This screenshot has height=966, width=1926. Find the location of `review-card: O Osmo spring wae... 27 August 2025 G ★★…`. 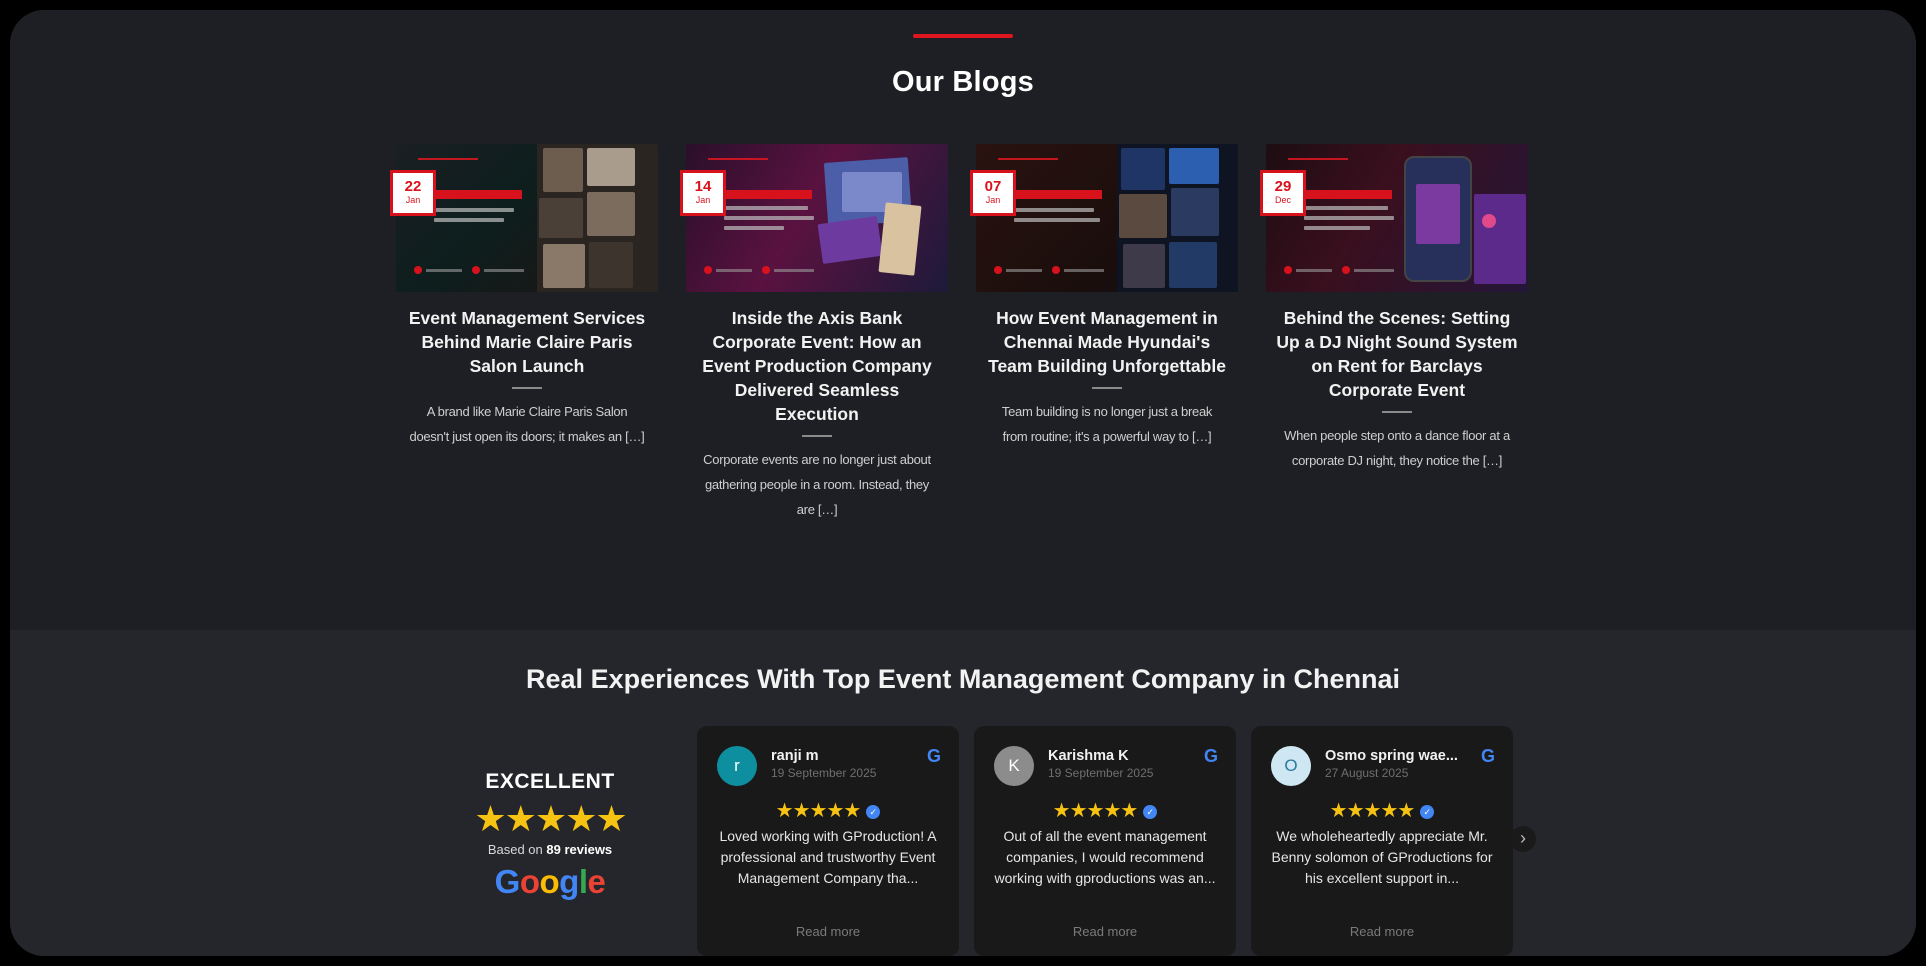

review-card: O Osmo spring wae... 27 August 2025 G ★★… is located at coordinates (1382, 841).